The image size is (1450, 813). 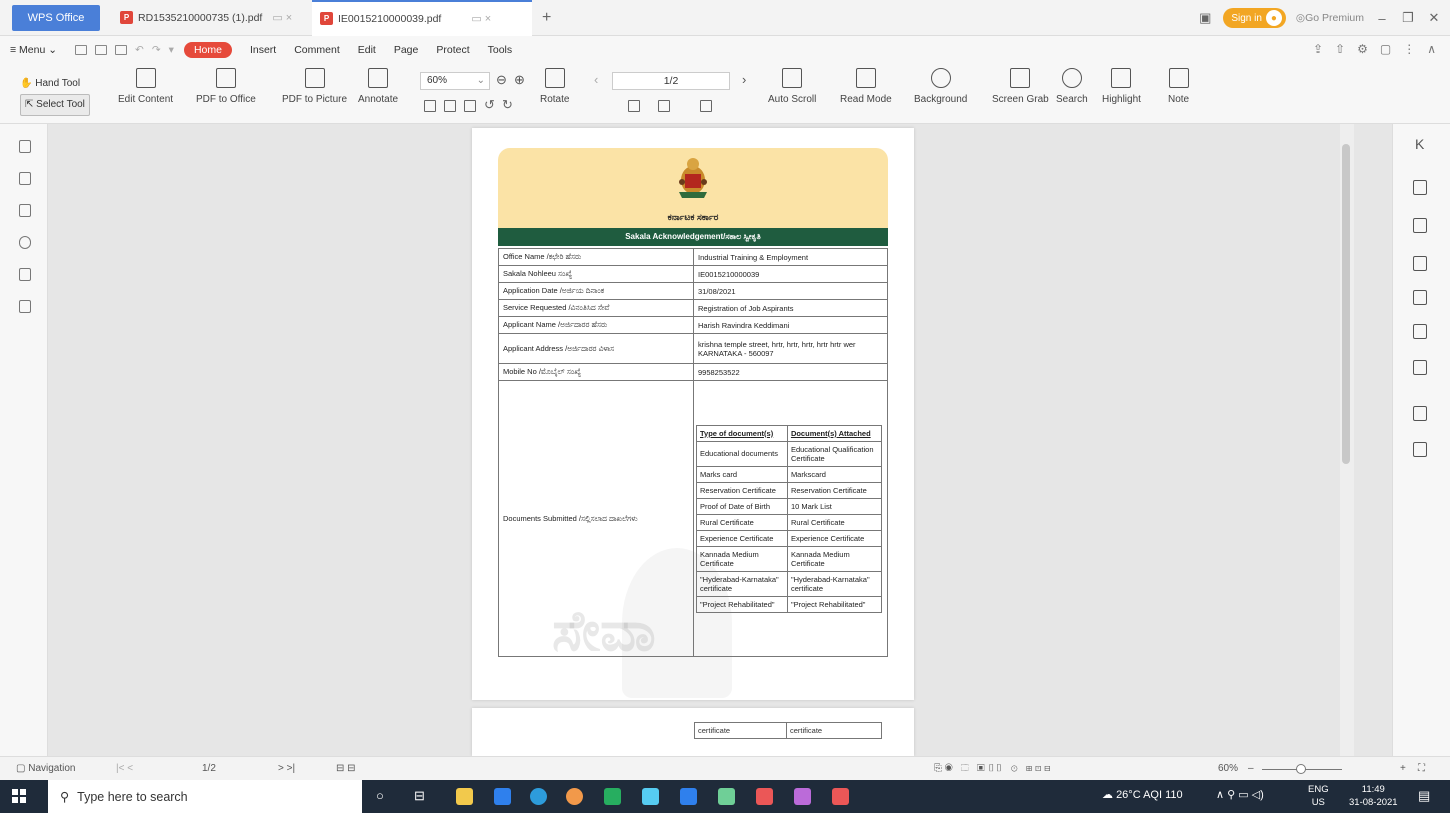 What do you see at coordinates (455, 81) in the screenshot?
I see `zoom-select: 60% ⌄` at bounding box center [455, 81].